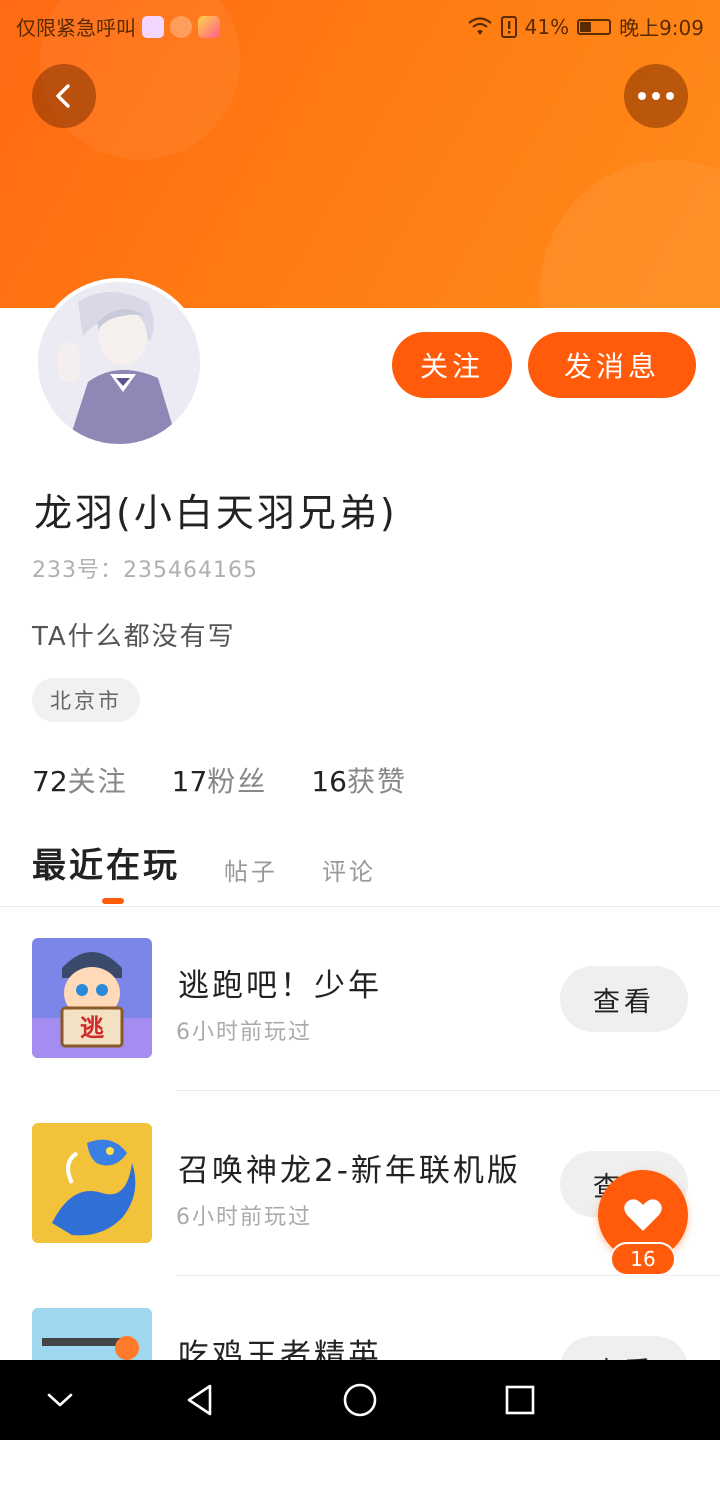 The image size is (720, 1493). Describe the element at coordinates (594, 26) in the screenshot. I see `battery-icon` at that location.